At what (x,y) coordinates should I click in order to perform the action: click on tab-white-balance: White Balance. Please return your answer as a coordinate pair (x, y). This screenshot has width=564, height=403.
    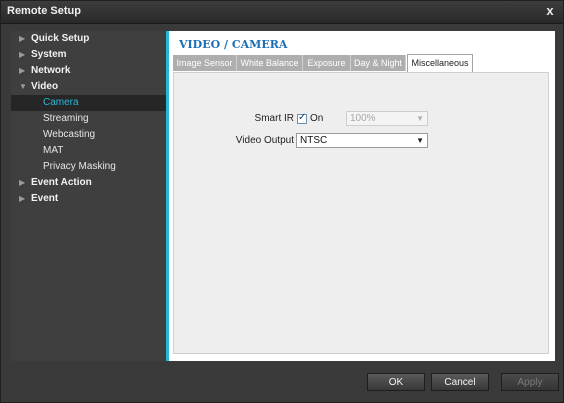
    Looking at the image, I should click on (270, 63).